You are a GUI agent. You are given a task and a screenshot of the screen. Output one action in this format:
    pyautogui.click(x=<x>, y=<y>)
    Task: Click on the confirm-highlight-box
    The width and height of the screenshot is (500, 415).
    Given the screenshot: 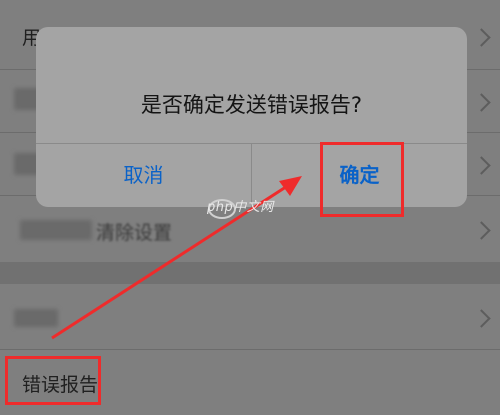 What is the action you would take?
    pyautogui.click(x=362, y=179)
    